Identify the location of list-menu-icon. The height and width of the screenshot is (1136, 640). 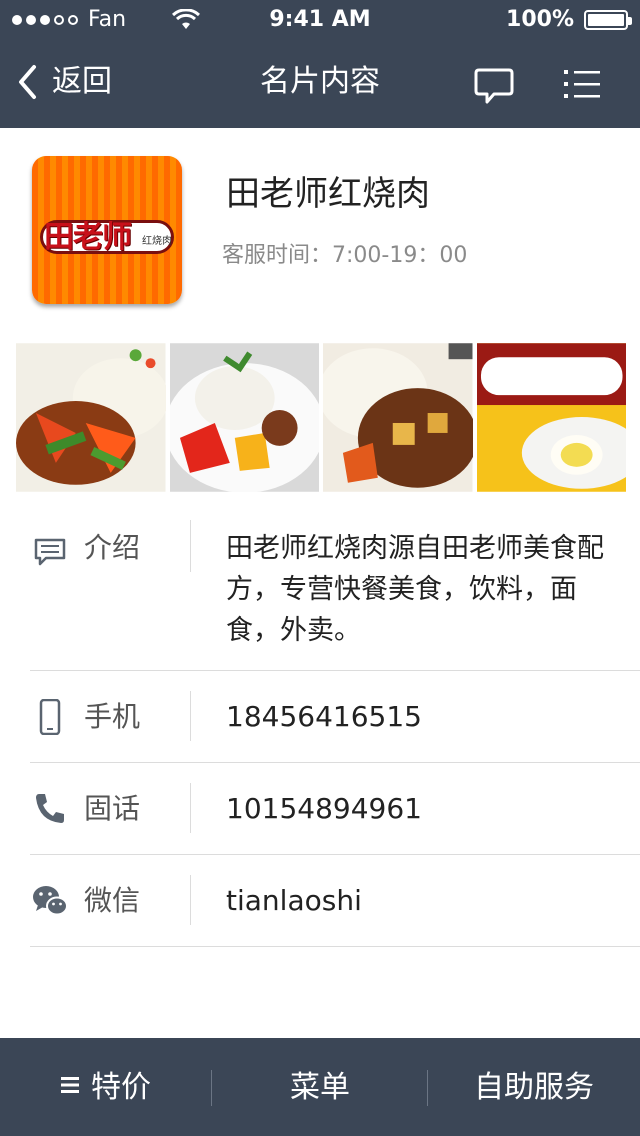
(582, 84).